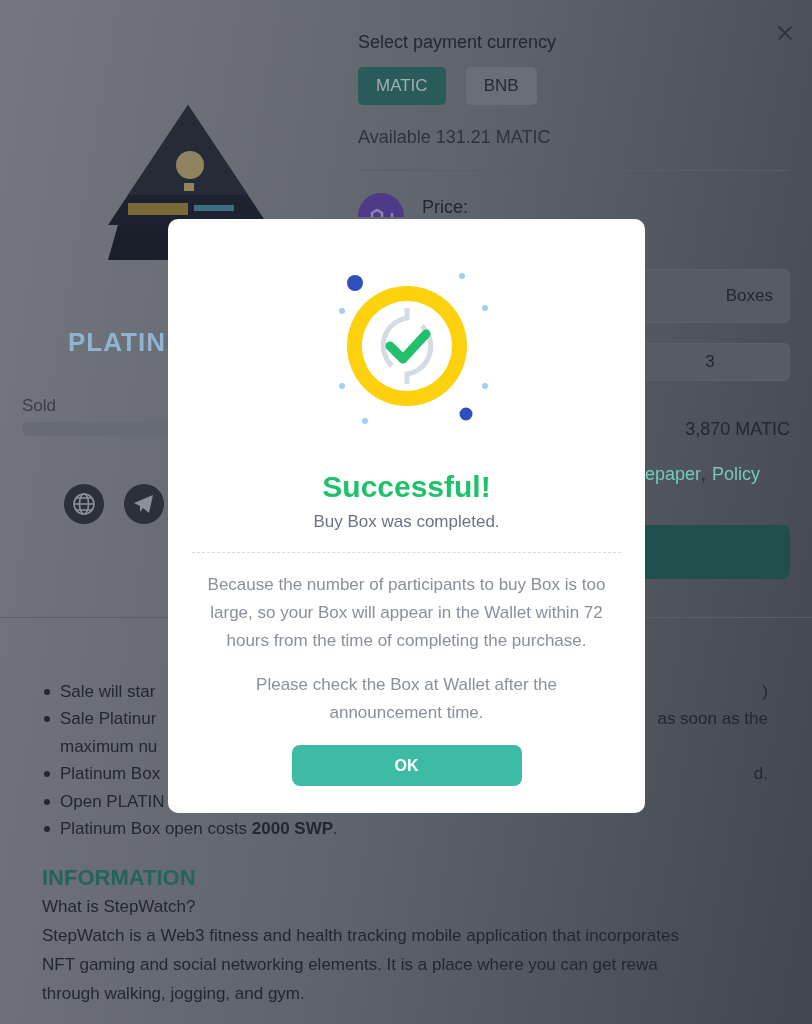 This screenshot has height=1024, width=812. Describe the element at coordinates (402, 86) in the screenshot. I see `currency-tab: MATIC` at that location.